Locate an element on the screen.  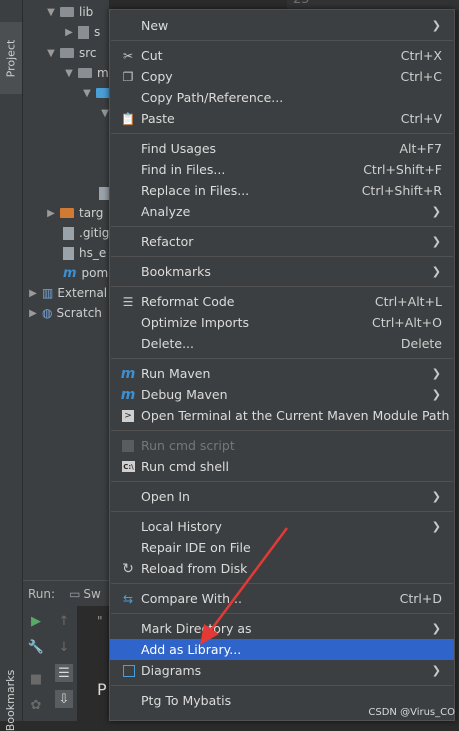
watermark: CSDN @Virus_CO is located at coordinates (411, 712).